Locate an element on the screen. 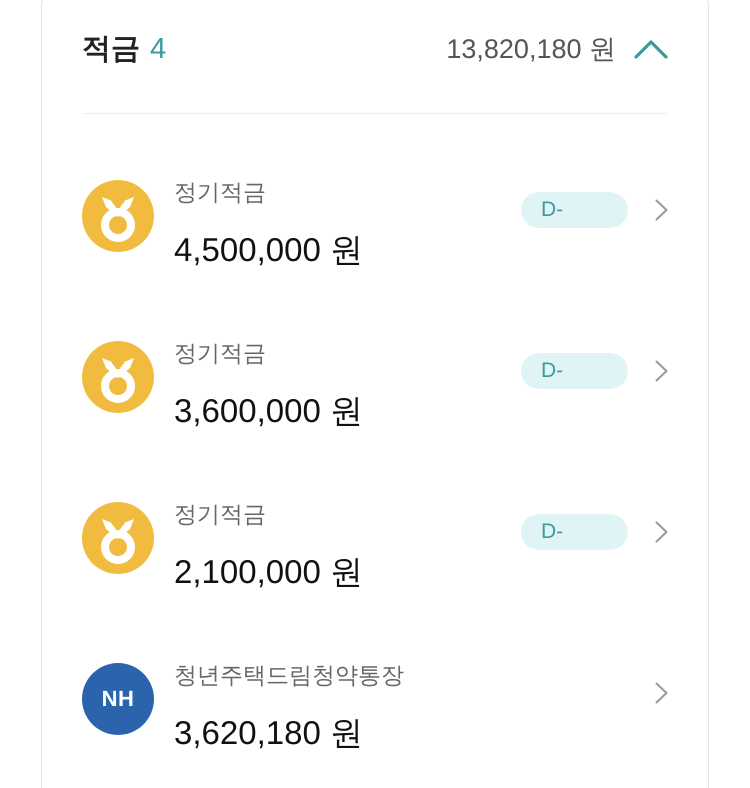  account-amount: 4,500,000 원 is located at coordinates (268, 250).